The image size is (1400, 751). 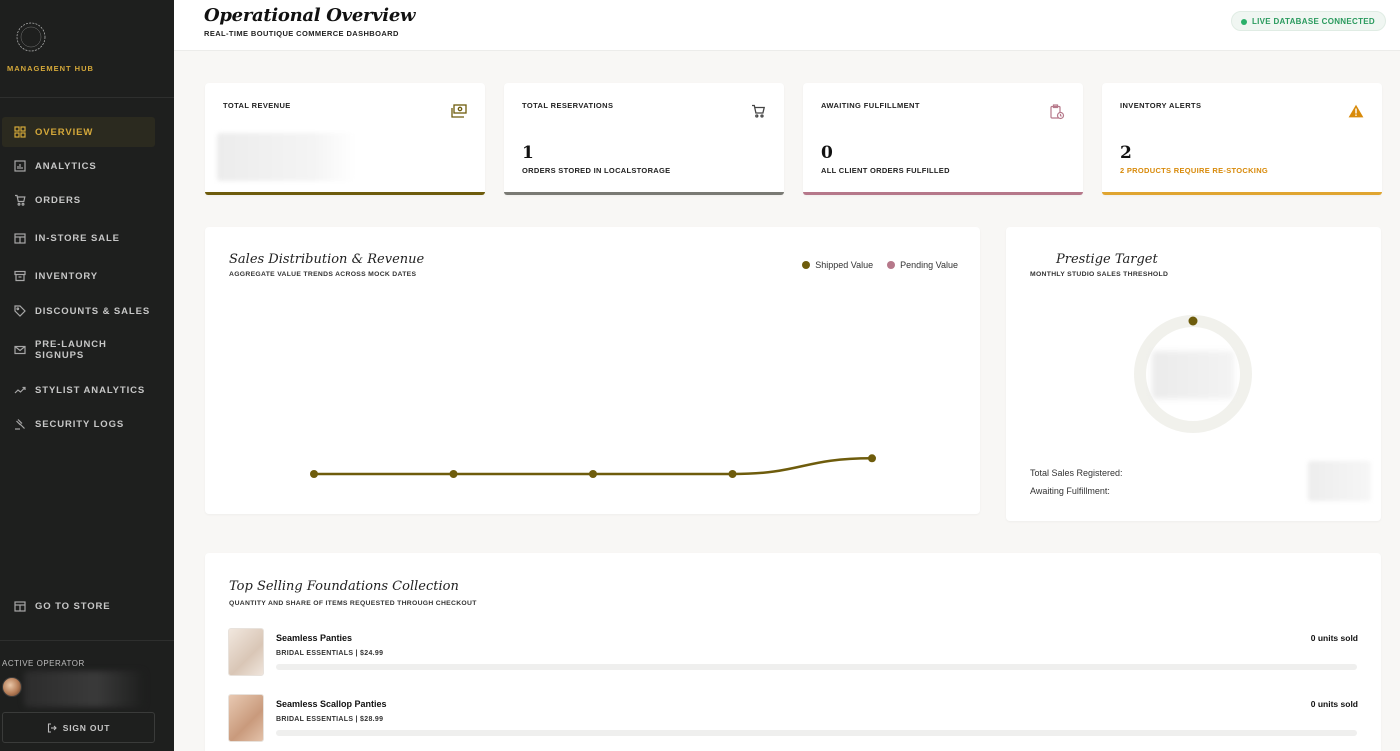 I want to click on awaiting-fulfillment-label: Awaiting Fulfillment:, so click(x=1070, y=491).